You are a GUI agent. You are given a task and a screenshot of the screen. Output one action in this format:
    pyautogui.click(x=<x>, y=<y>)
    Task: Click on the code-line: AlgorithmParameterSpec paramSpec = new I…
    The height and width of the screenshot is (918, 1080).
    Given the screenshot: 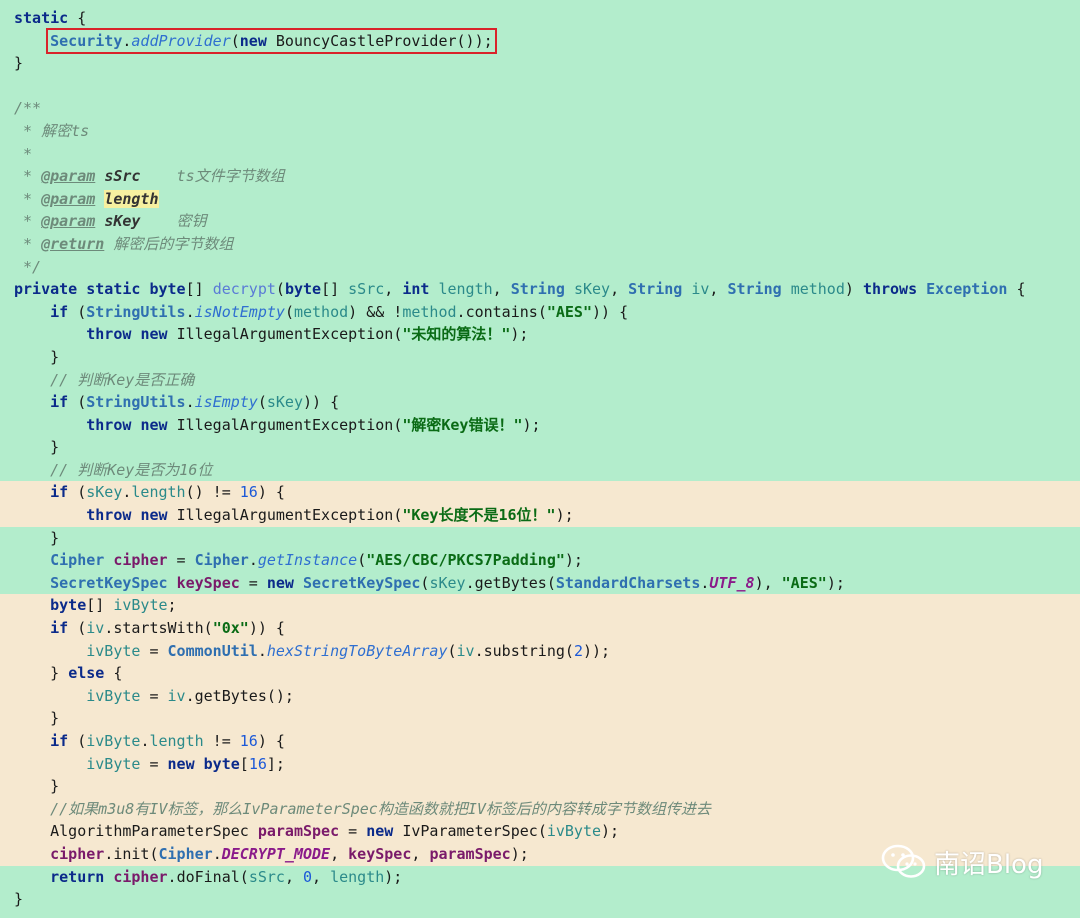 What is the action you would take?
    pyautogui.click(x=540, y=831)
    